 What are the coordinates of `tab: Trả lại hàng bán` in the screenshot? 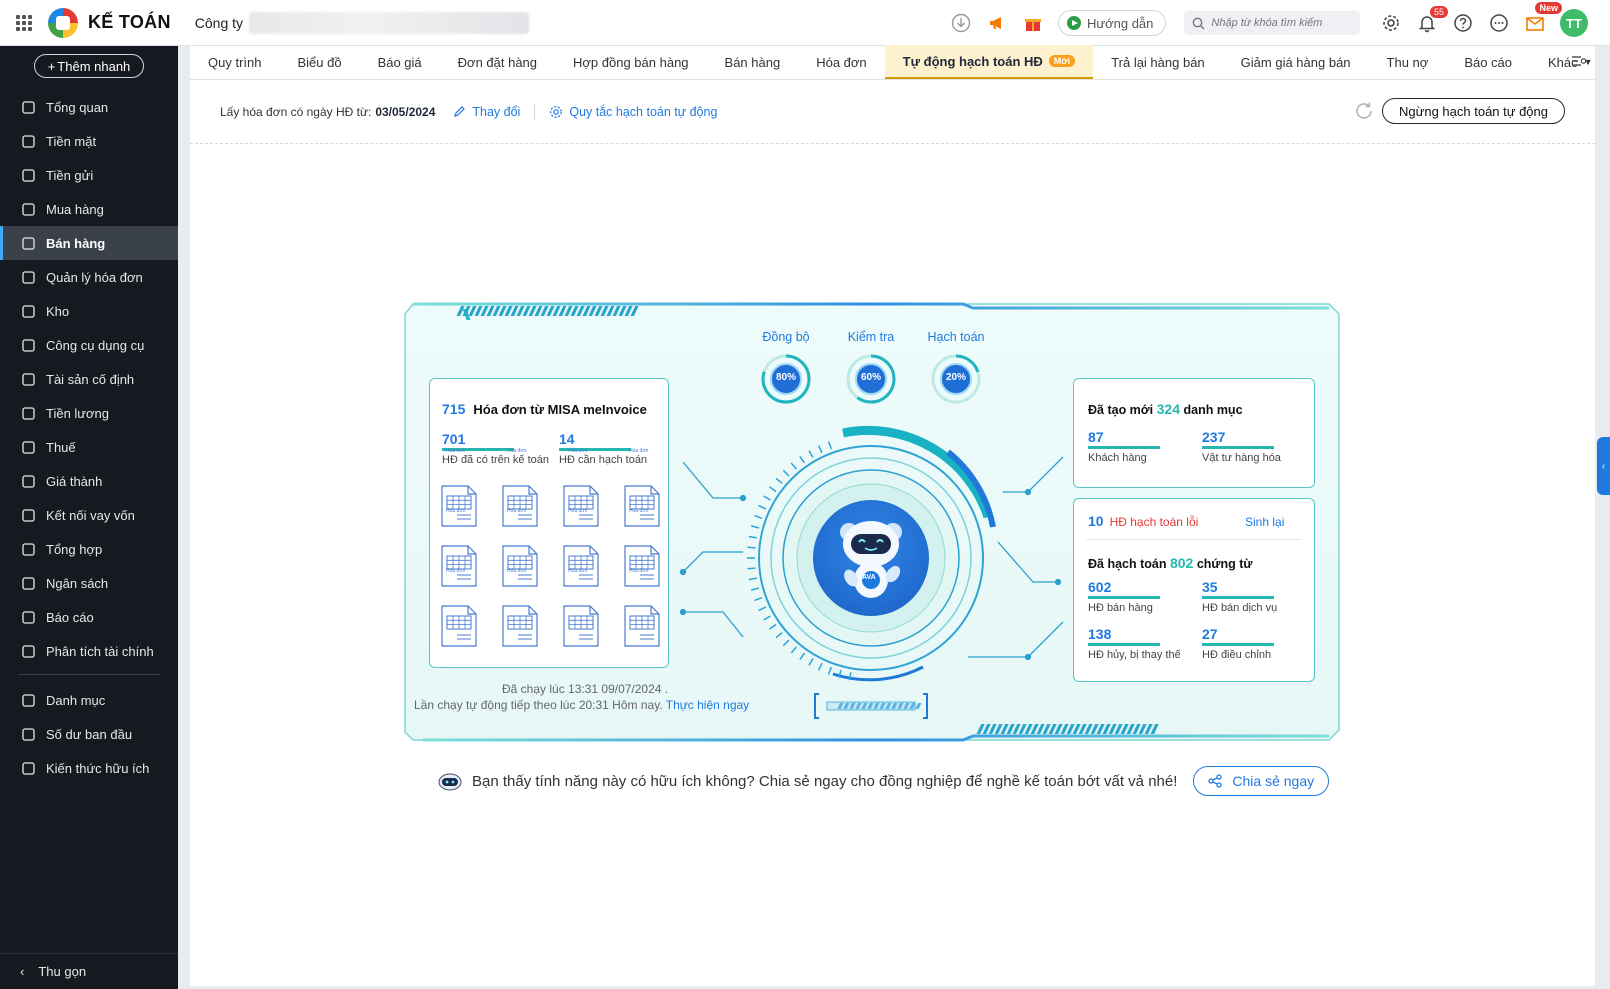 It's located at (1157, 62).